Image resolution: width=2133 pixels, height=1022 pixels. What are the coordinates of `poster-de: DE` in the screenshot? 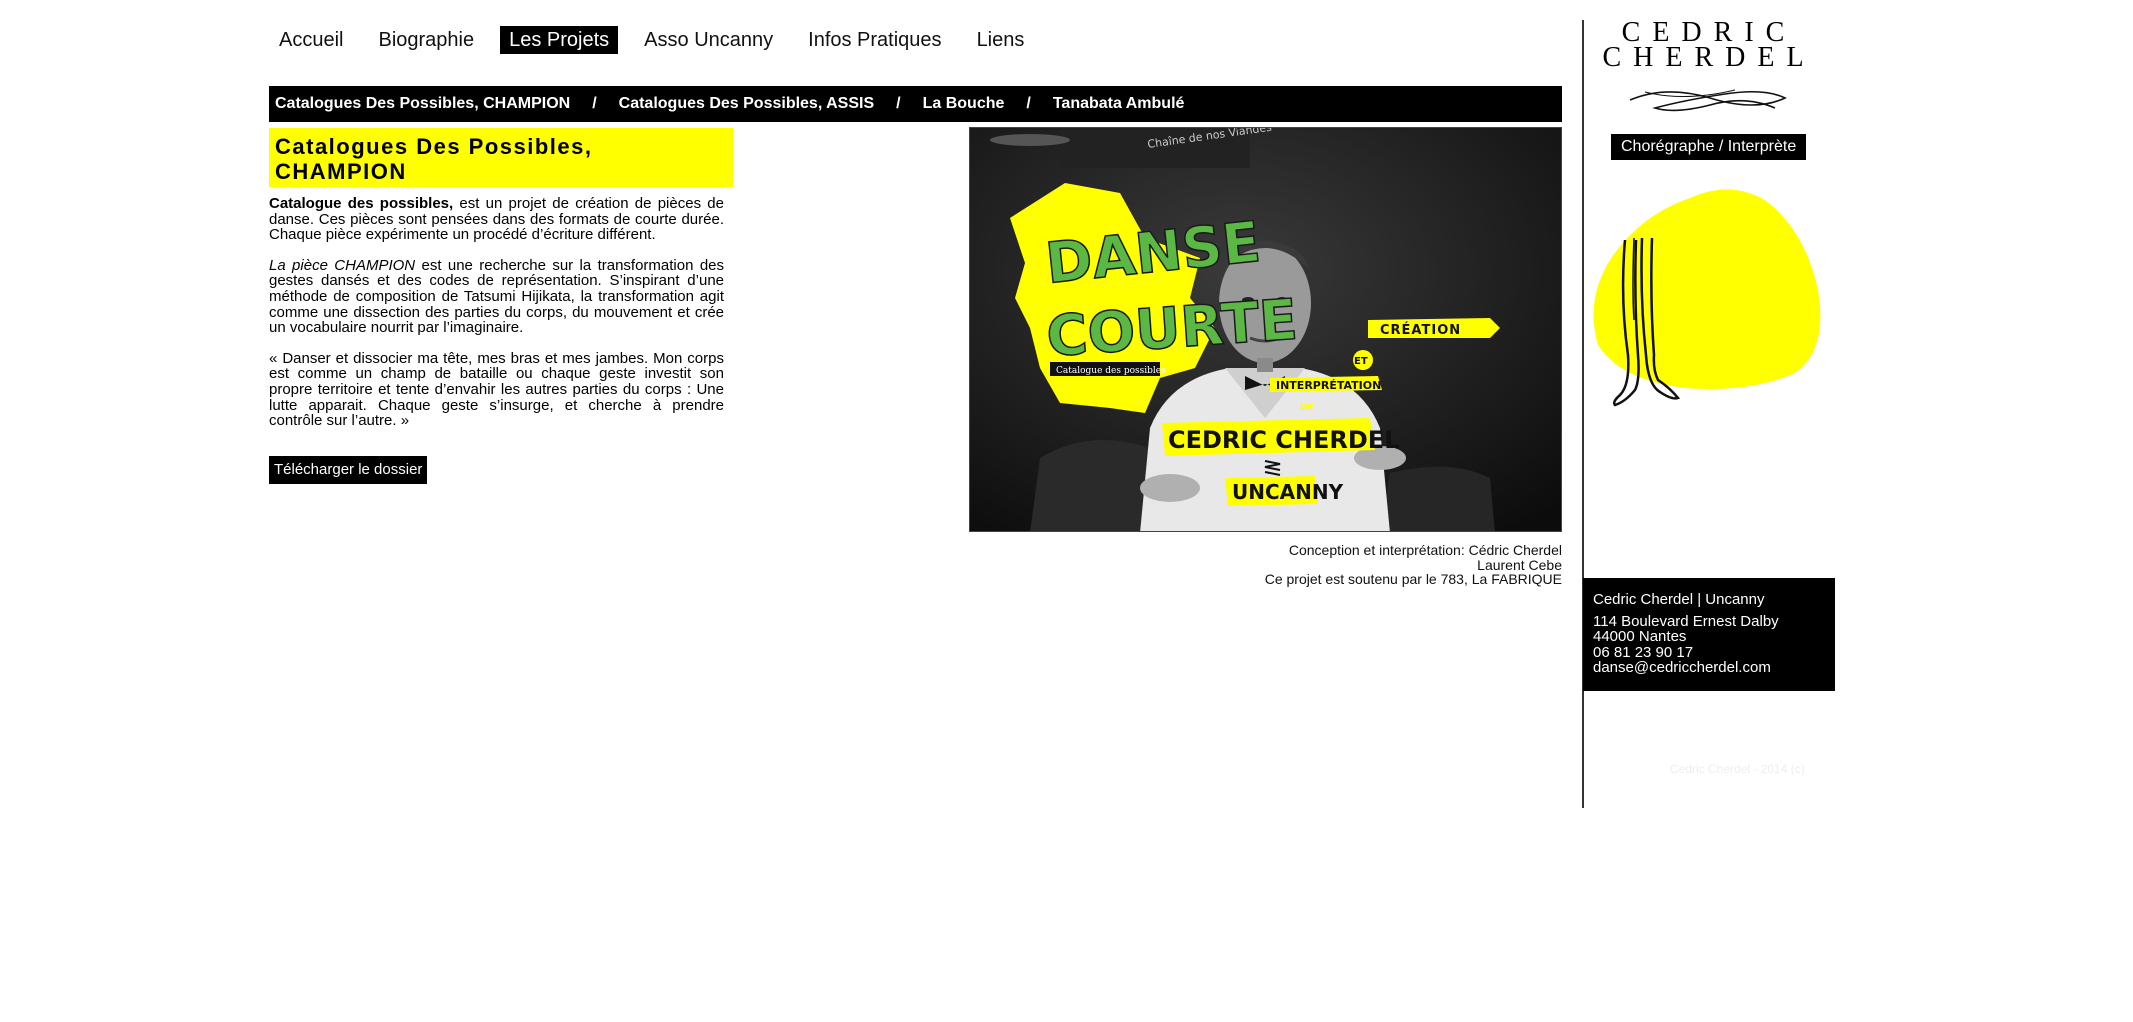 It's located at (1307, 408).